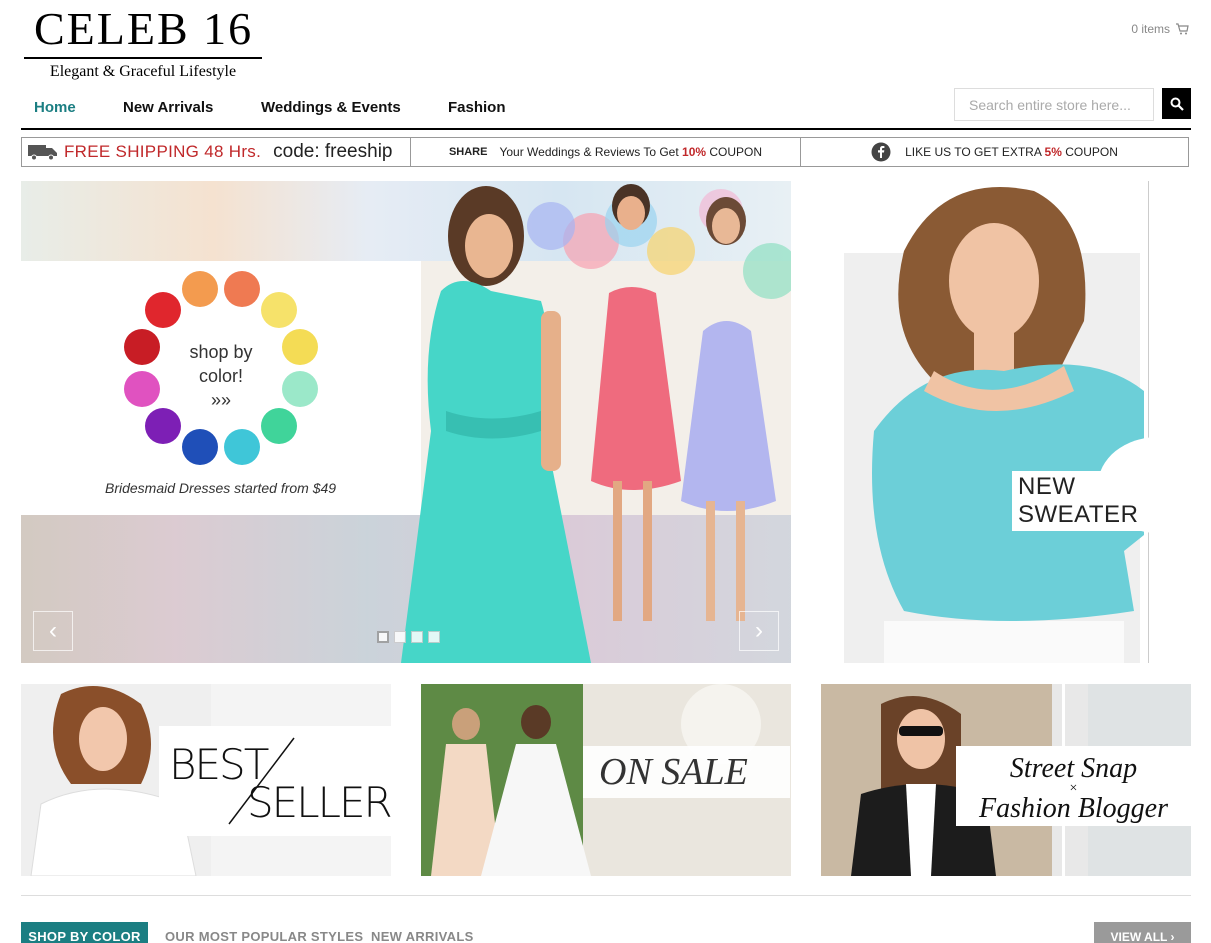 The height and width of the screenshot is (943, 1211). Describe the element at coordinates (759, 631) in the screenshot. I see `carousel-next-button: ›` at that location.